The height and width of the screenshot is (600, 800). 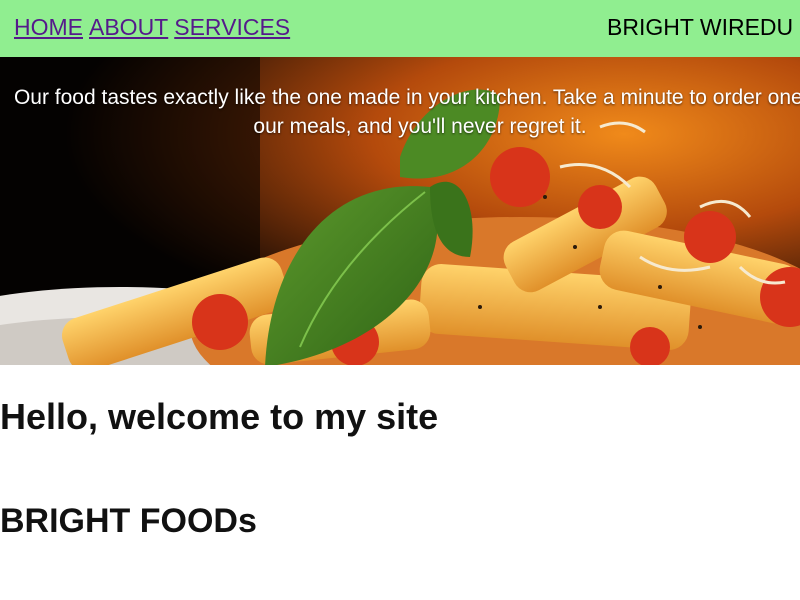 I want to click on nav-links: HOME ABOUT SERVICES, so click(x=152, y=27).